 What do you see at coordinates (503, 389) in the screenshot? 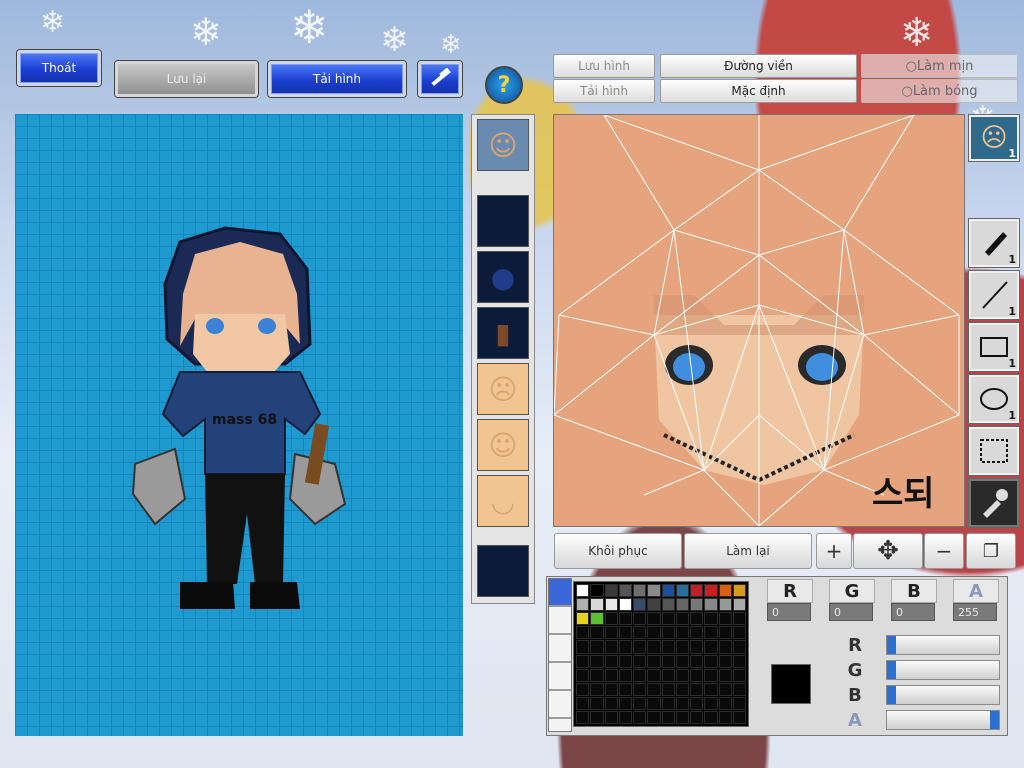
I see `slot-face-angry: ☹` at bounding box center [503, 389].